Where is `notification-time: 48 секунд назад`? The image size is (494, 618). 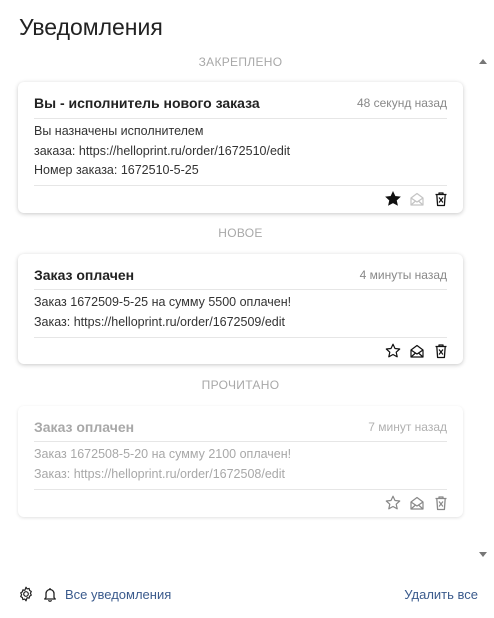 notification-time: 48 секунд назад is located at coordinates (401, 103).